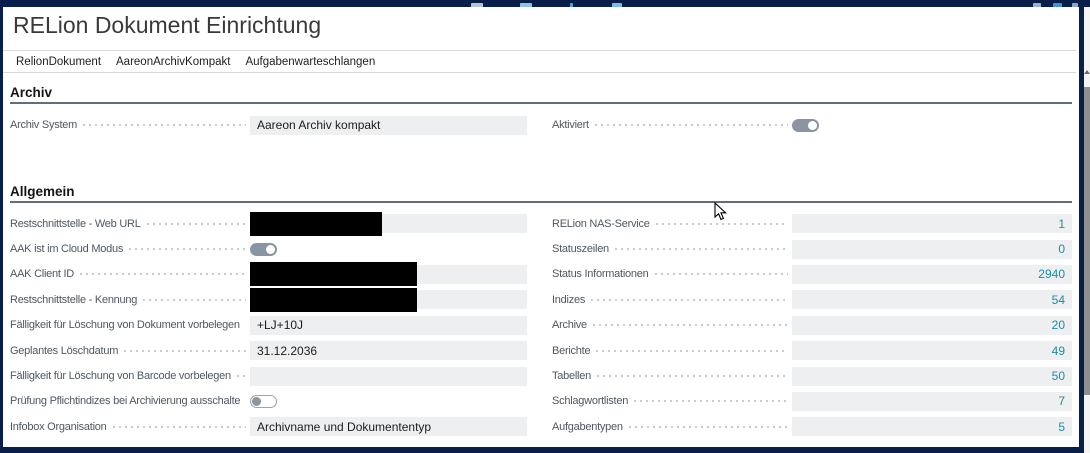  Describe the element at coordinates (173, 62) in the screenshot. I see `menu-item-aareonarchivkompakt: AareonArchivKompakt` at that location.